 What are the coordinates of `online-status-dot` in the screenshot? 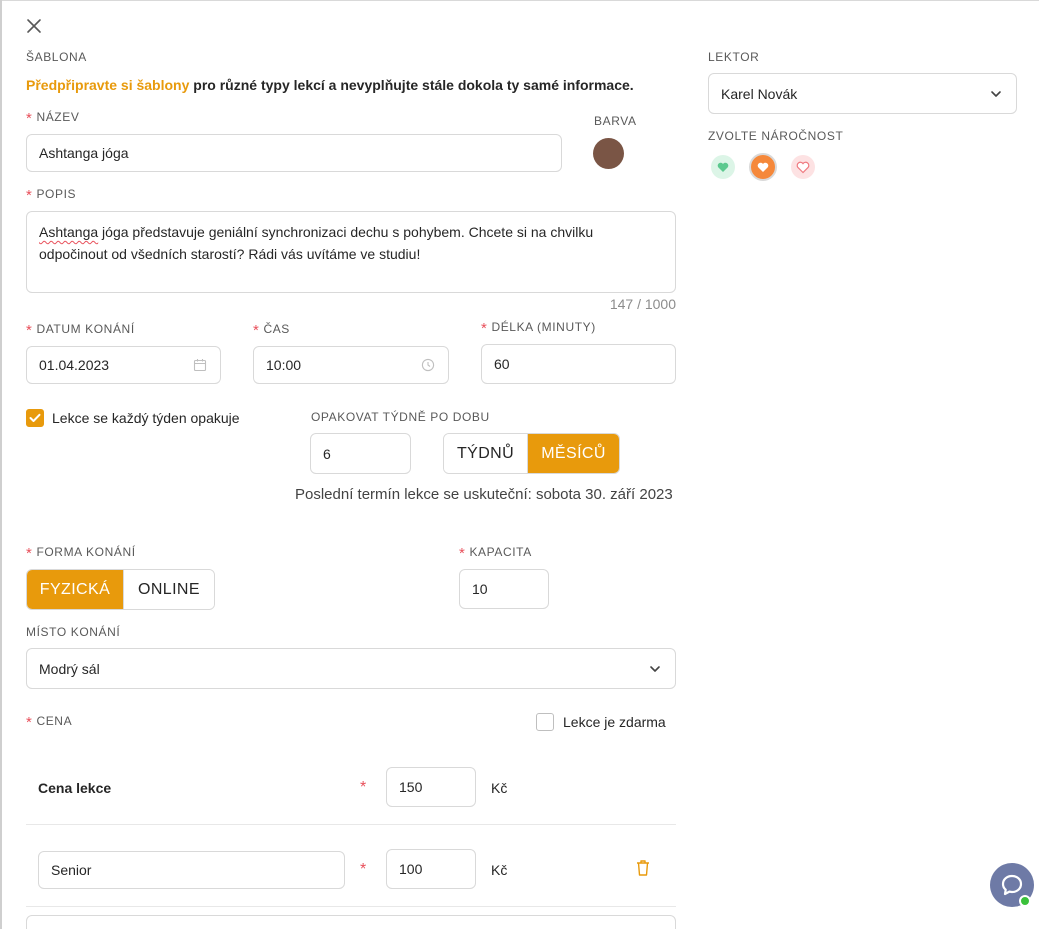 It's located at (1025, 901).